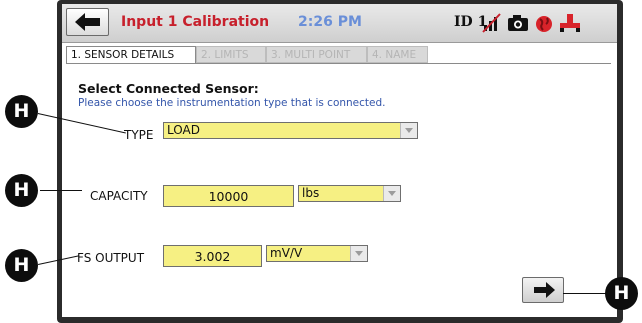 The image size is (642, 323). I want to click on back-button, so click(87, 22).